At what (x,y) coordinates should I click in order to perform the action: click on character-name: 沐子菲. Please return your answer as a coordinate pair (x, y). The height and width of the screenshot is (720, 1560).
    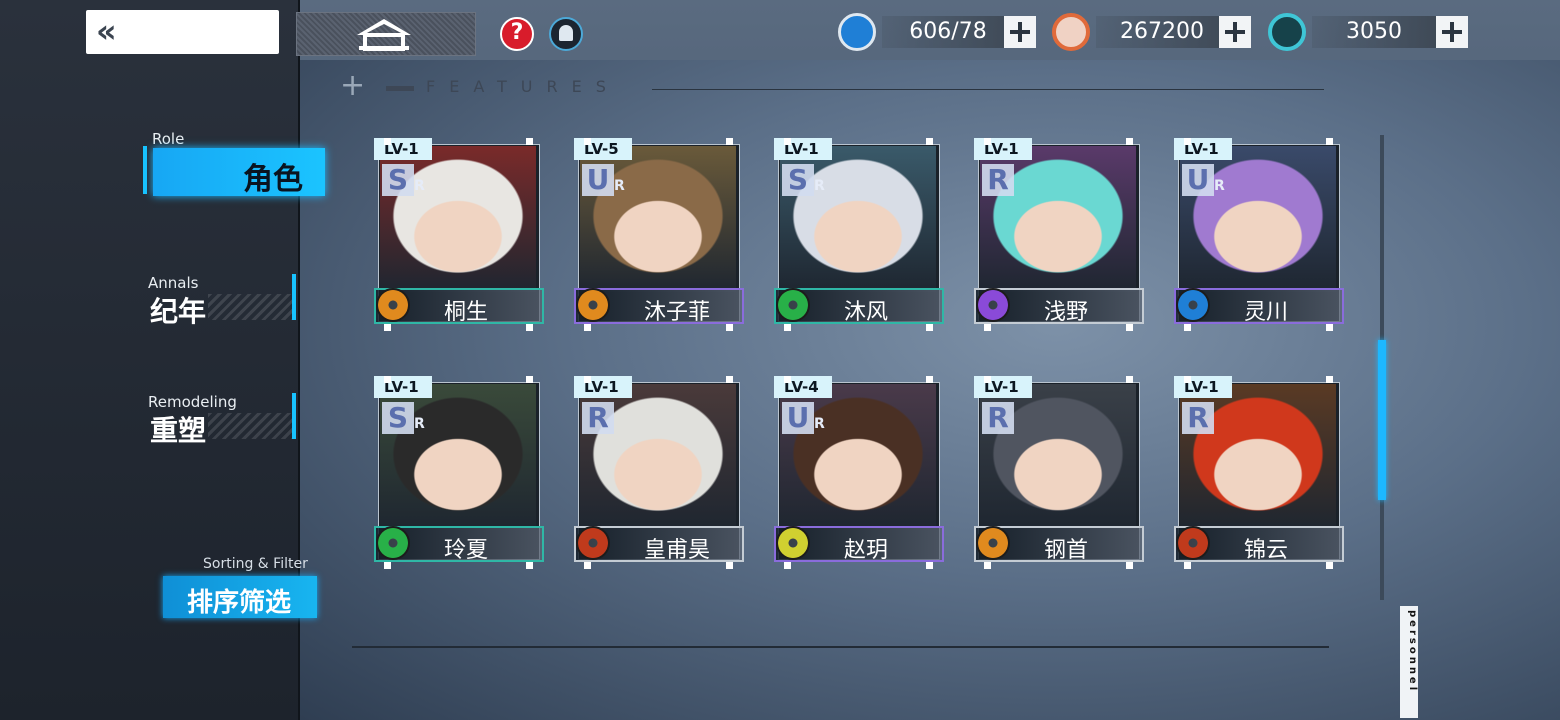
    Looking at the image, I should click on (677, 312).